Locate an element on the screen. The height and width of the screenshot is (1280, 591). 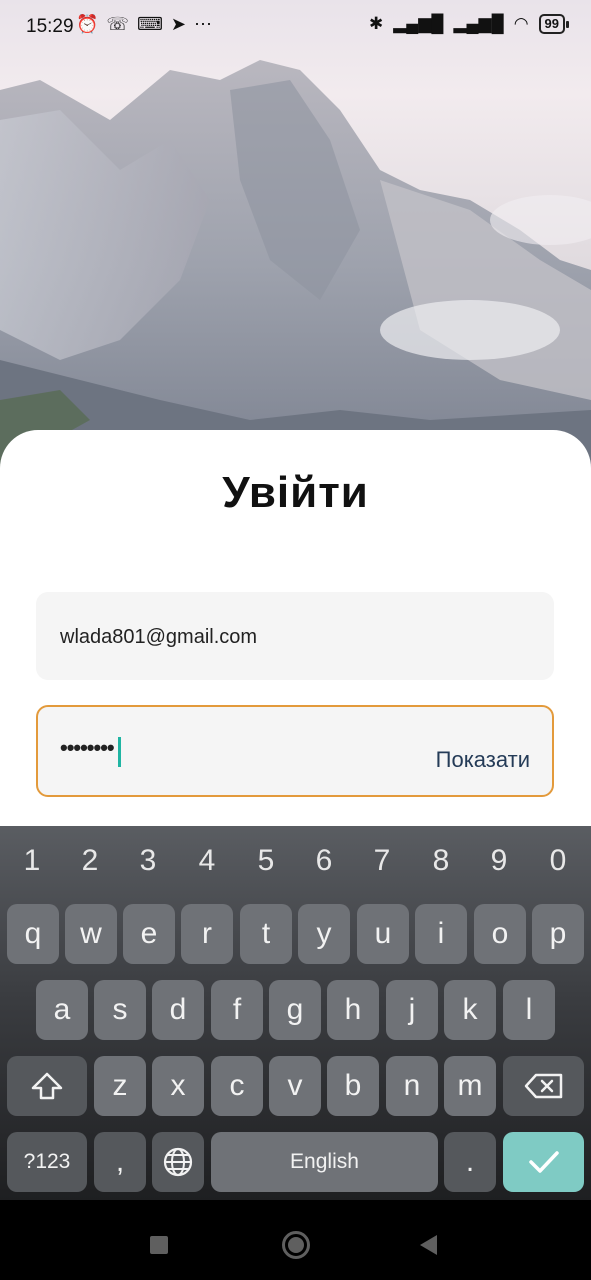
key-b: b is located at coordinates (353, 1086).